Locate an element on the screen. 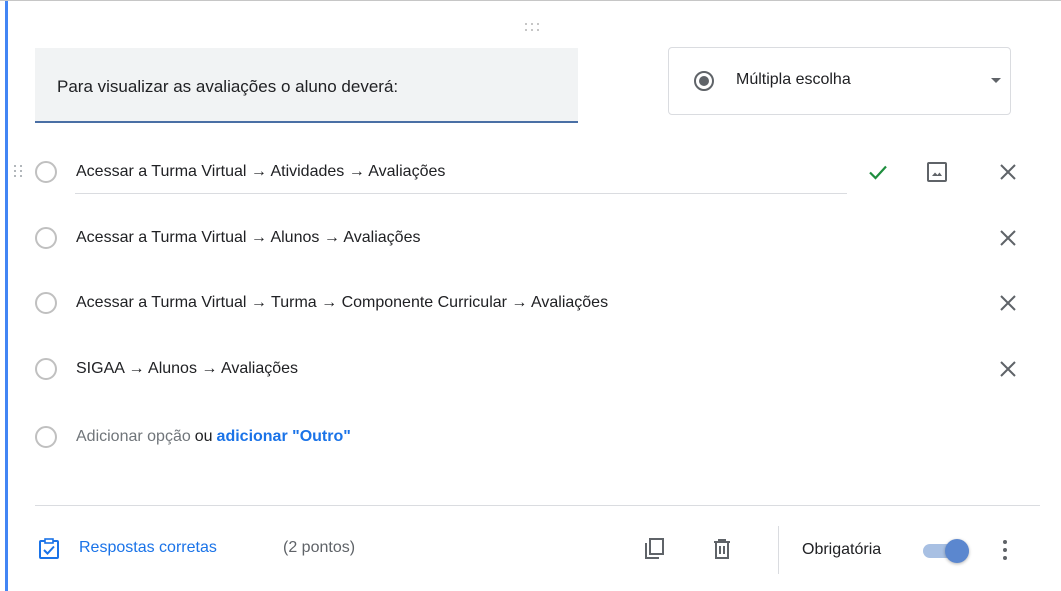 This screenshot has width=1061, height=591. option-row: SIGAA → Alunos → Avaliações is located at coordinates (530, 368).